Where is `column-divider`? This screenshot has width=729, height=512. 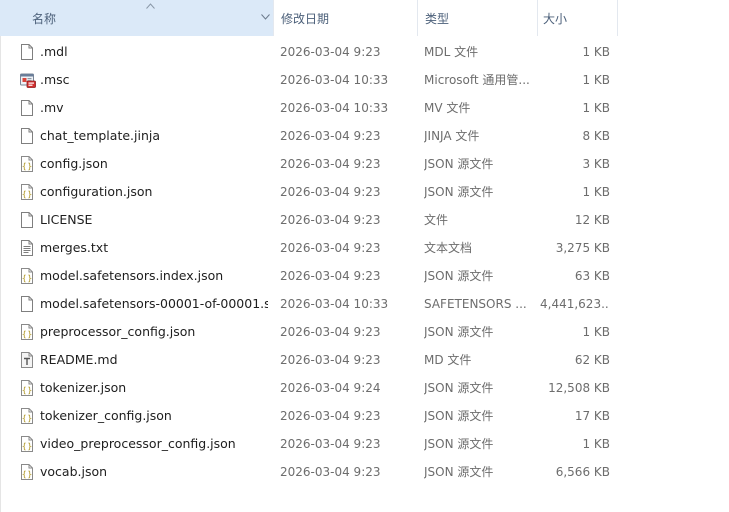
column-divider is located at coordinates (617, 18).